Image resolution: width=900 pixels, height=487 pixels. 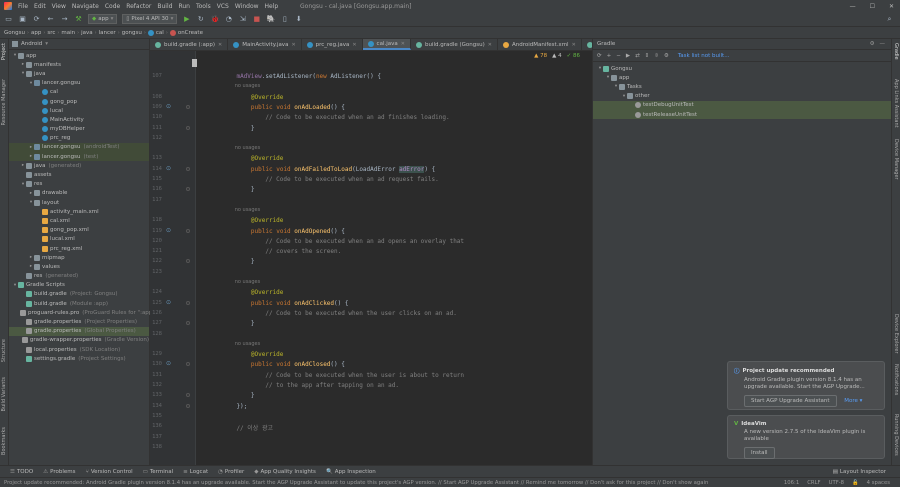 I want to click on settings-wrench-icon: ⚙, so click(x=666, y=56).